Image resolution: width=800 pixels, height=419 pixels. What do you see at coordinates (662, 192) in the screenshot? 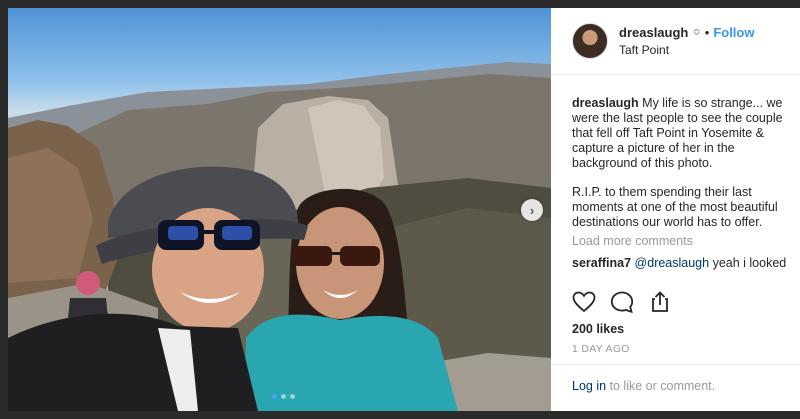
I see `caption-line: R.I.P. to them spending their last` at bounding box center [662, 192].